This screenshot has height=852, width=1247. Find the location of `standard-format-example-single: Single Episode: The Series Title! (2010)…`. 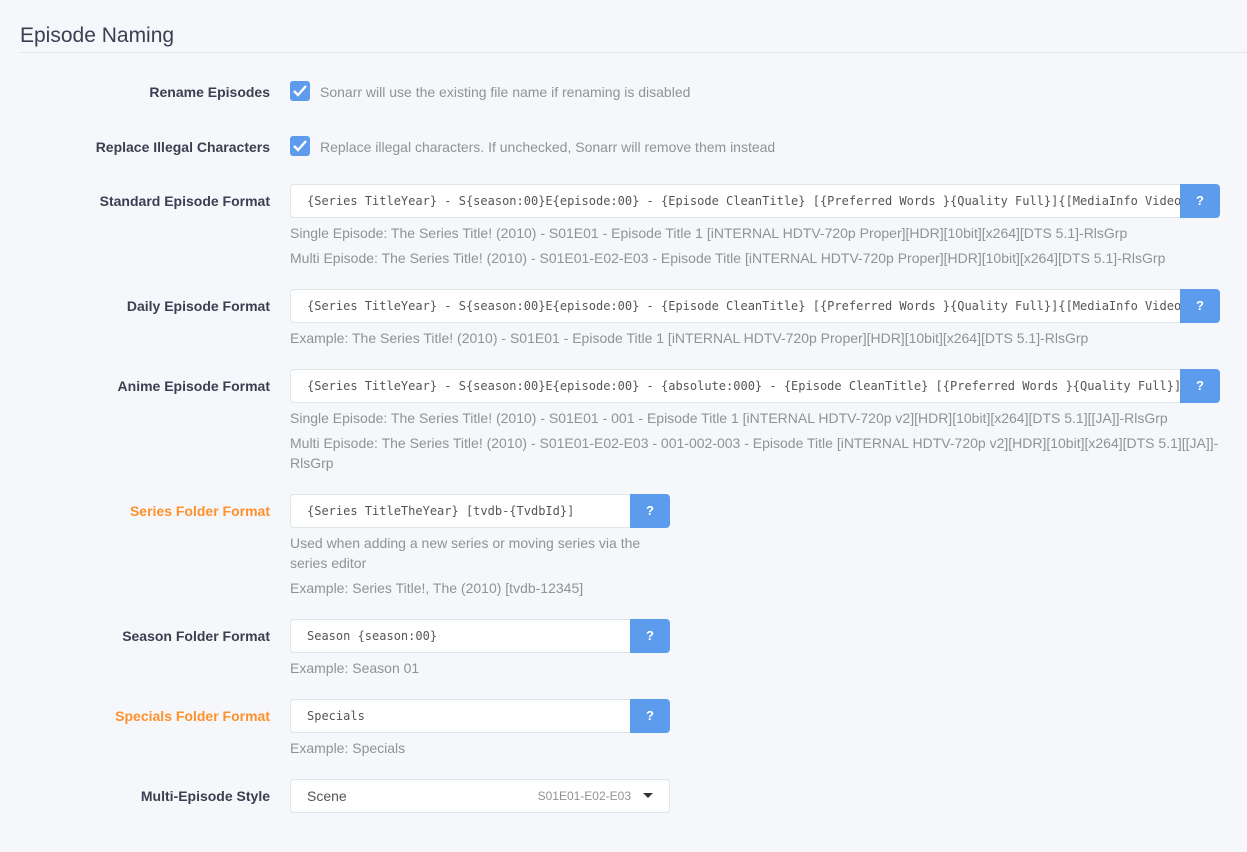

standard-format-example-single: Single Episode: The Series Title! (2010)… is located at coordinates (709, 233).